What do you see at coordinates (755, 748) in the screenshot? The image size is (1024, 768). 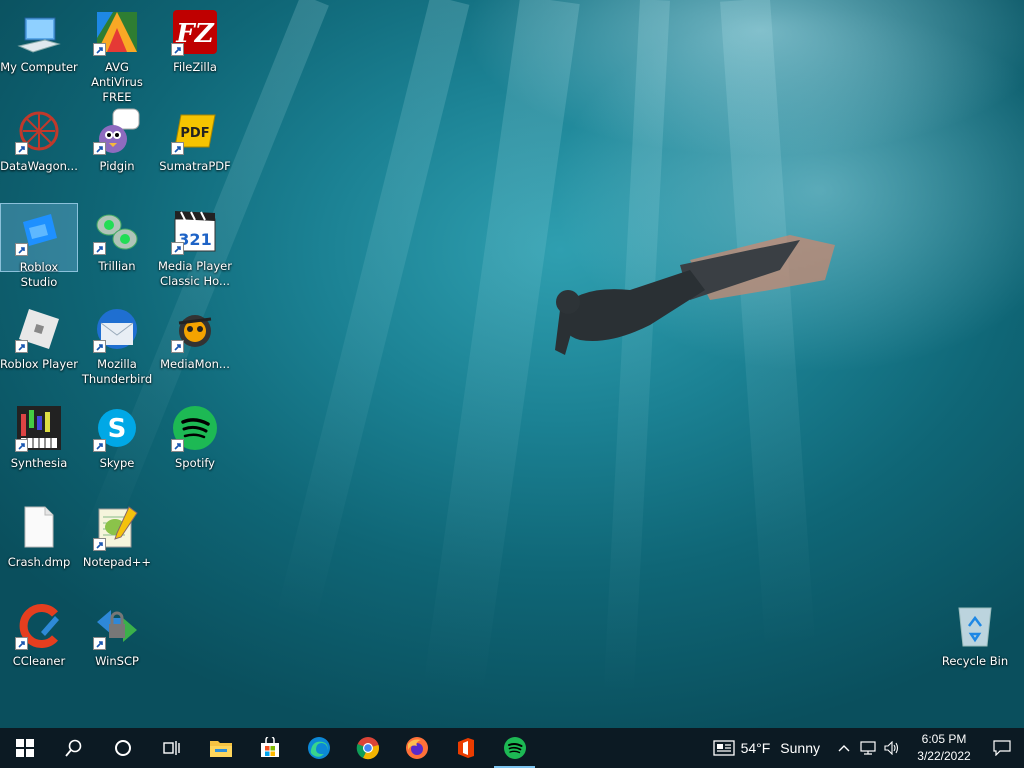 I see `weather-temp: 54°F` at bounding box center [755, 748].